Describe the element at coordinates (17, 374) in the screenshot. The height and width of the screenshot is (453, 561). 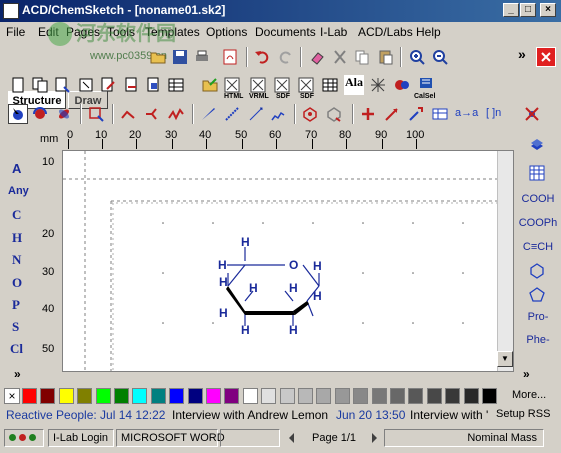
I see `element-panel-more: »` at that location.